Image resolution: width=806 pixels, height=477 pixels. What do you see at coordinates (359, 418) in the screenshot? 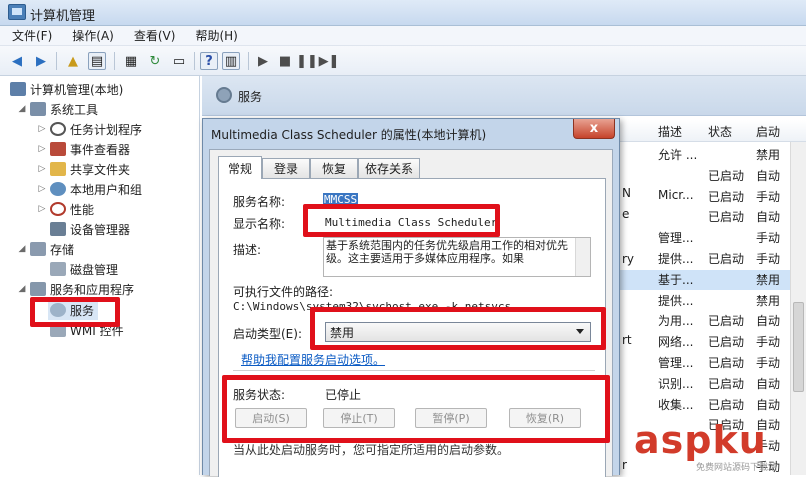
I see `stop-button: 停止(T)` at bounding box center [359, 418].